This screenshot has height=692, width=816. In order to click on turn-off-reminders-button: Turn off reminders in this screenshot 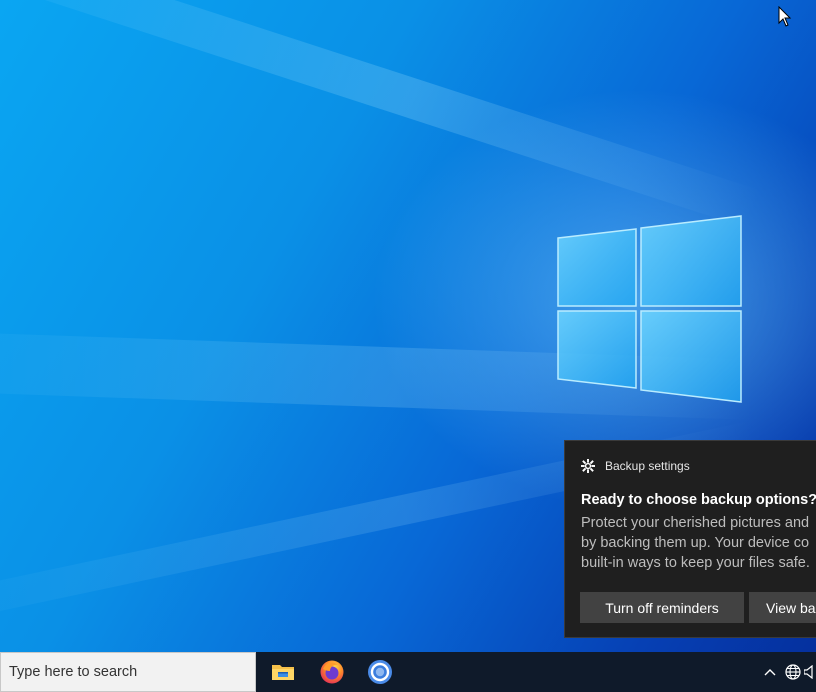, I will do `click(662, 607)`.